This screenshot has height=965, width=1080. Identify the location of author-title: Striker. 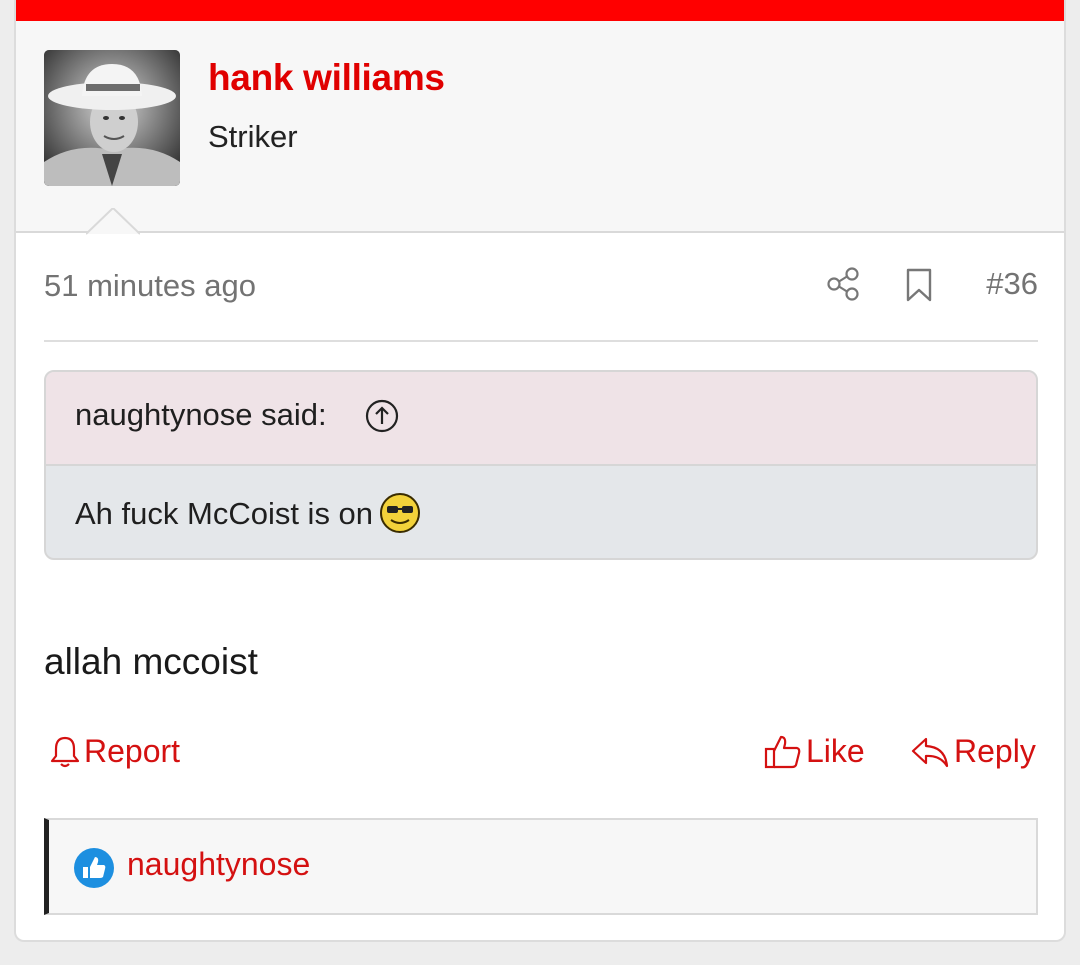
(253, 136).